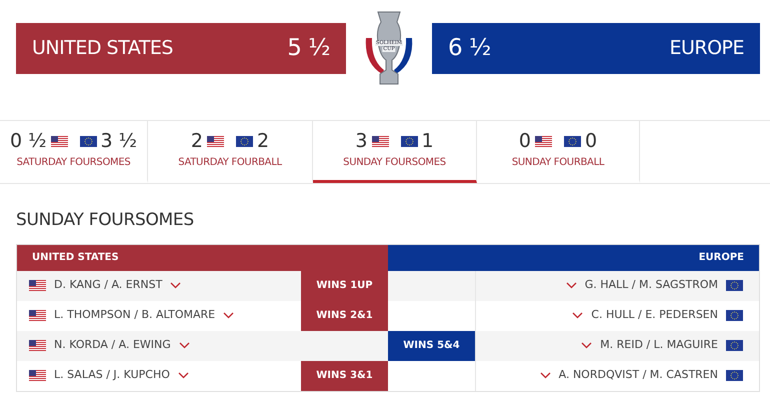  I want to click on player-names: A. NORDQVIST / M. CASTREN, so click(638, 375).